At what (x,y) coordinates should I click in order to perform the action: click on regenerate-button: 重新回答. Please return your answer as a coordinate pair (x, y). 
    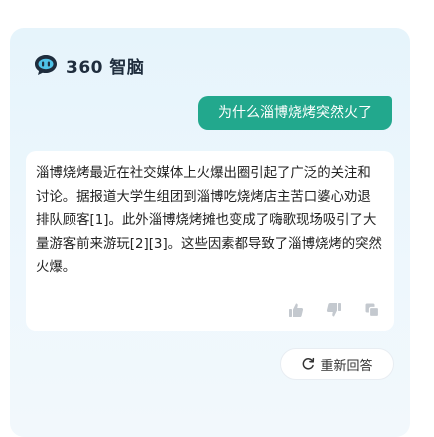
    Looking at the image, I should click on (337, 364).